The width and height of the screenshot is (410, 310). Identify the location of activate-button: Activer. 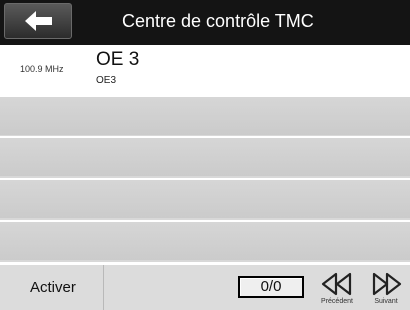
(52, 287).